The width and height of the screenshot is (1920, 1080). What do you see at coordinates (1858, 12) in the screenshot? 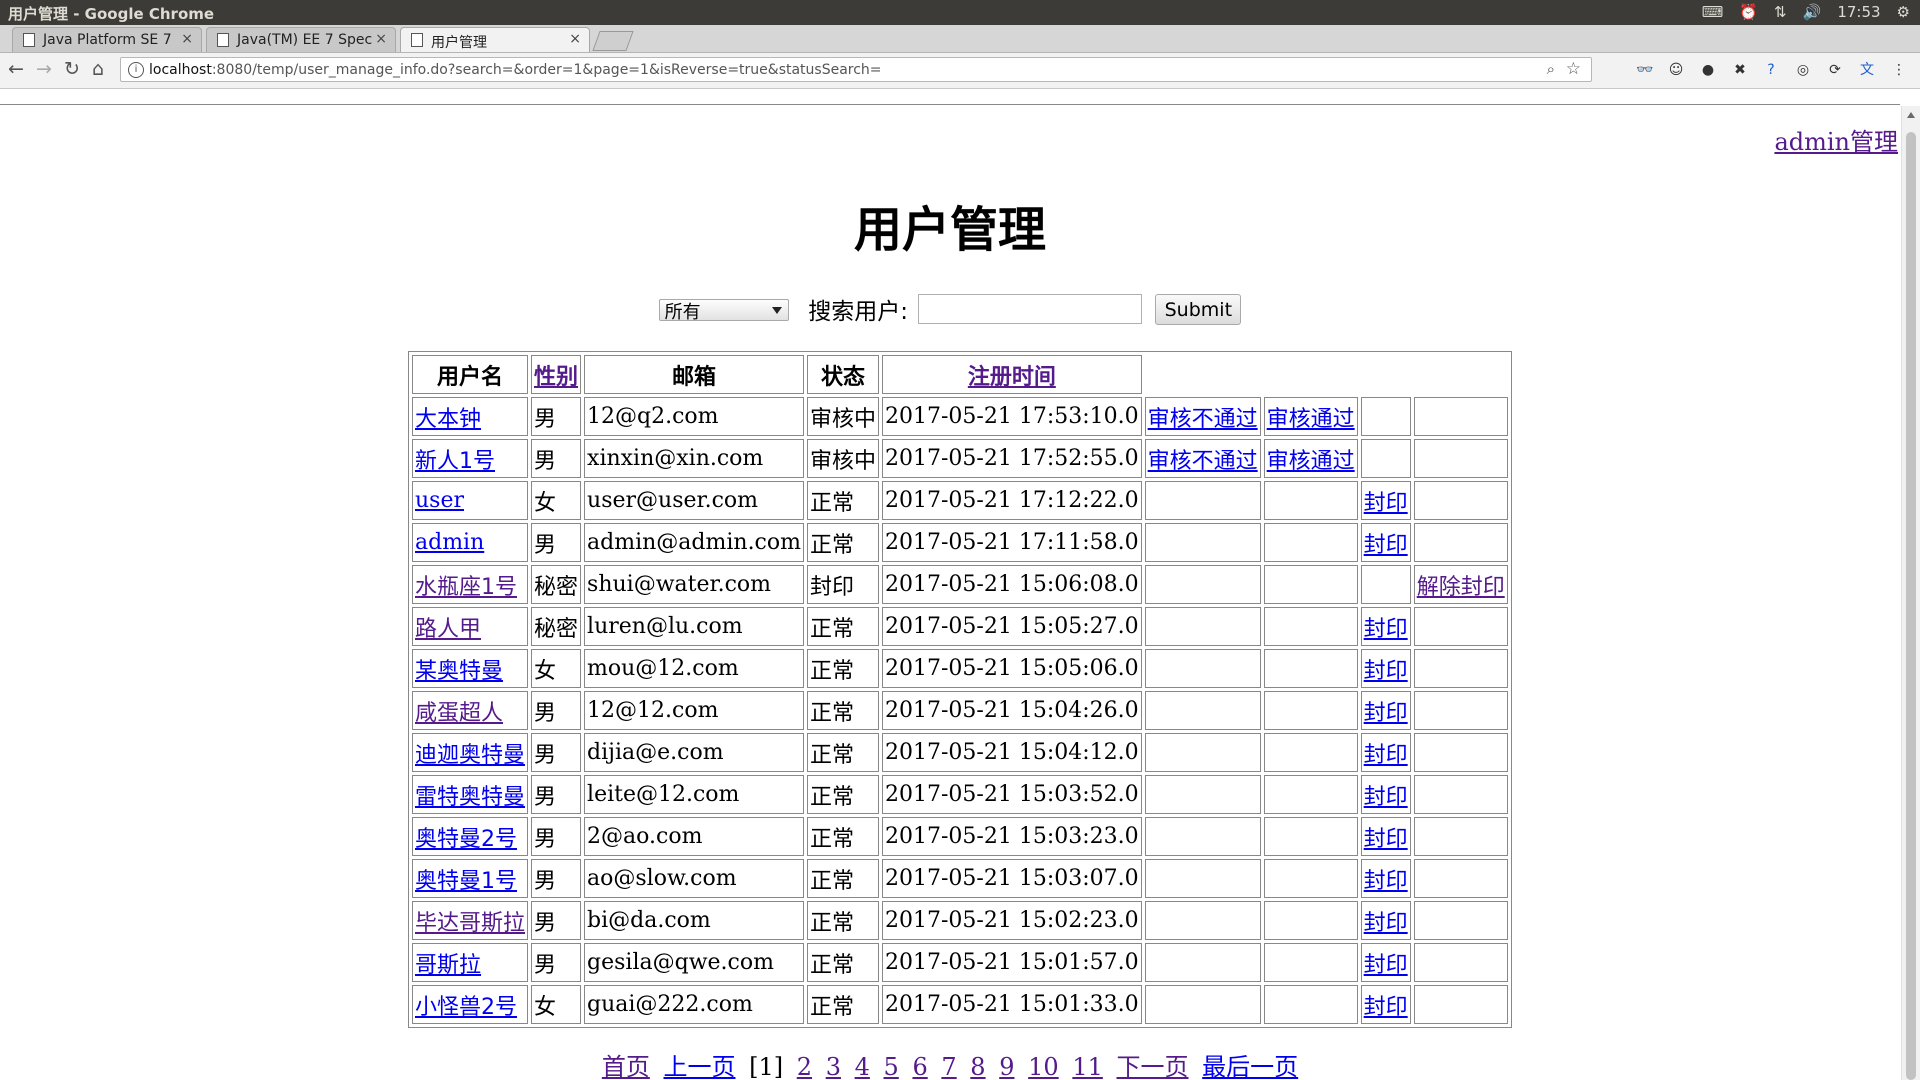
I see `clock: 17:53` at bounding box center [1858, 12].